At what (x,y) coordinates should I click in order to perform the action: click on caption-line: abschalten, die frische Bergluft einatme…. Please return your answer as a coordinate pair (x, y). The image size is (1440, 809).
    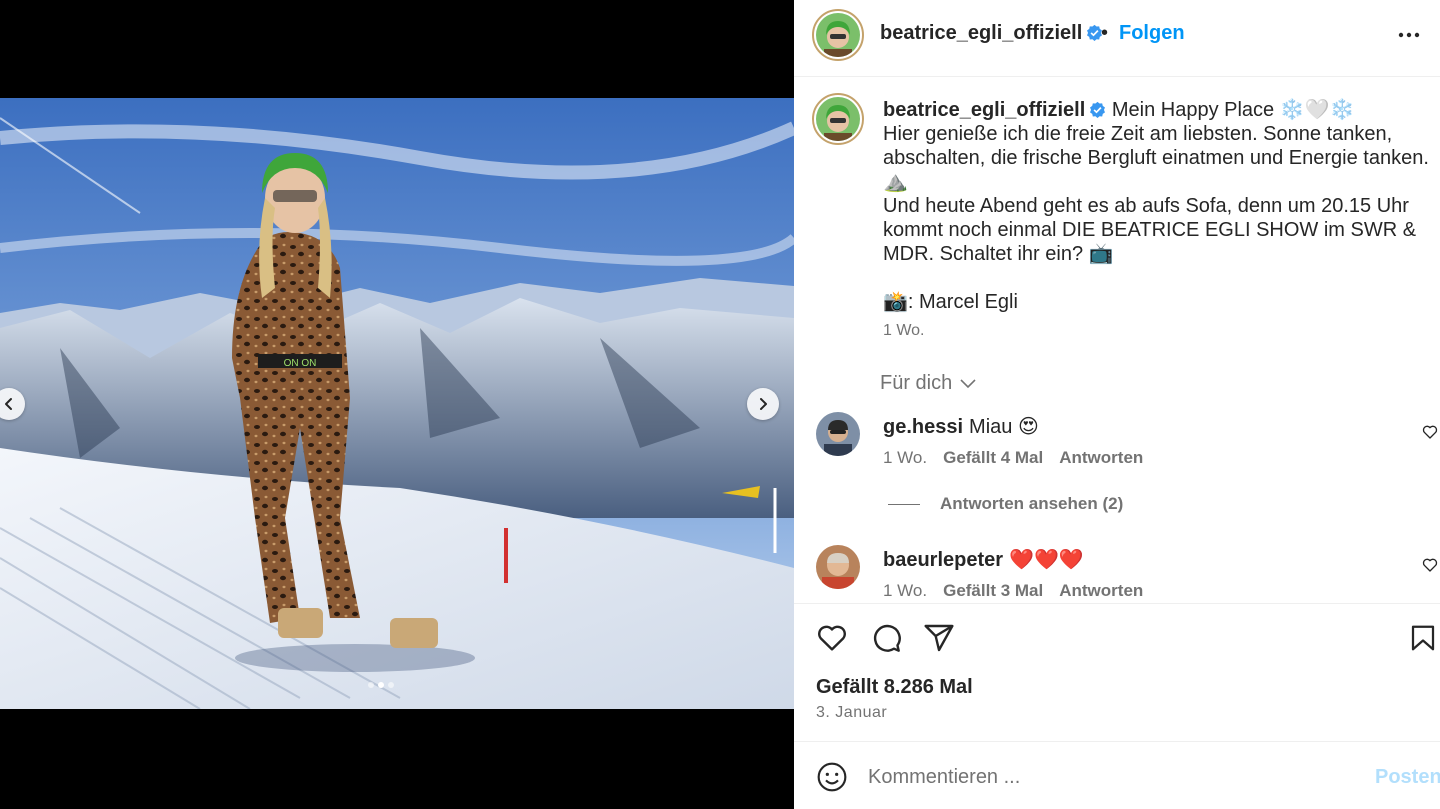
    Looking at the image, I should click on (1156, 158).